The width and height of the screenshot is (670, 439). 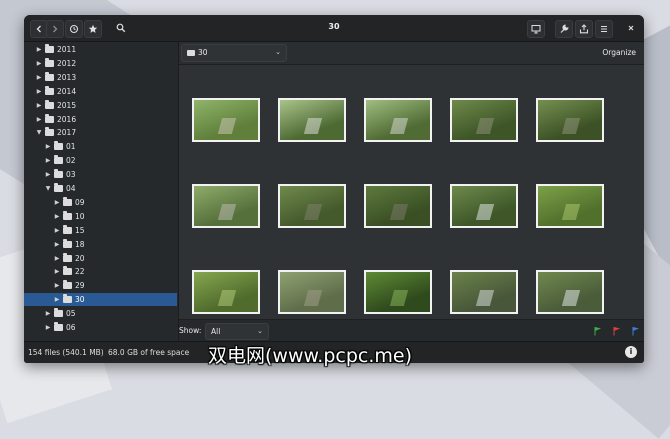 I want to click on tools-button, so click(x=564, y=29).